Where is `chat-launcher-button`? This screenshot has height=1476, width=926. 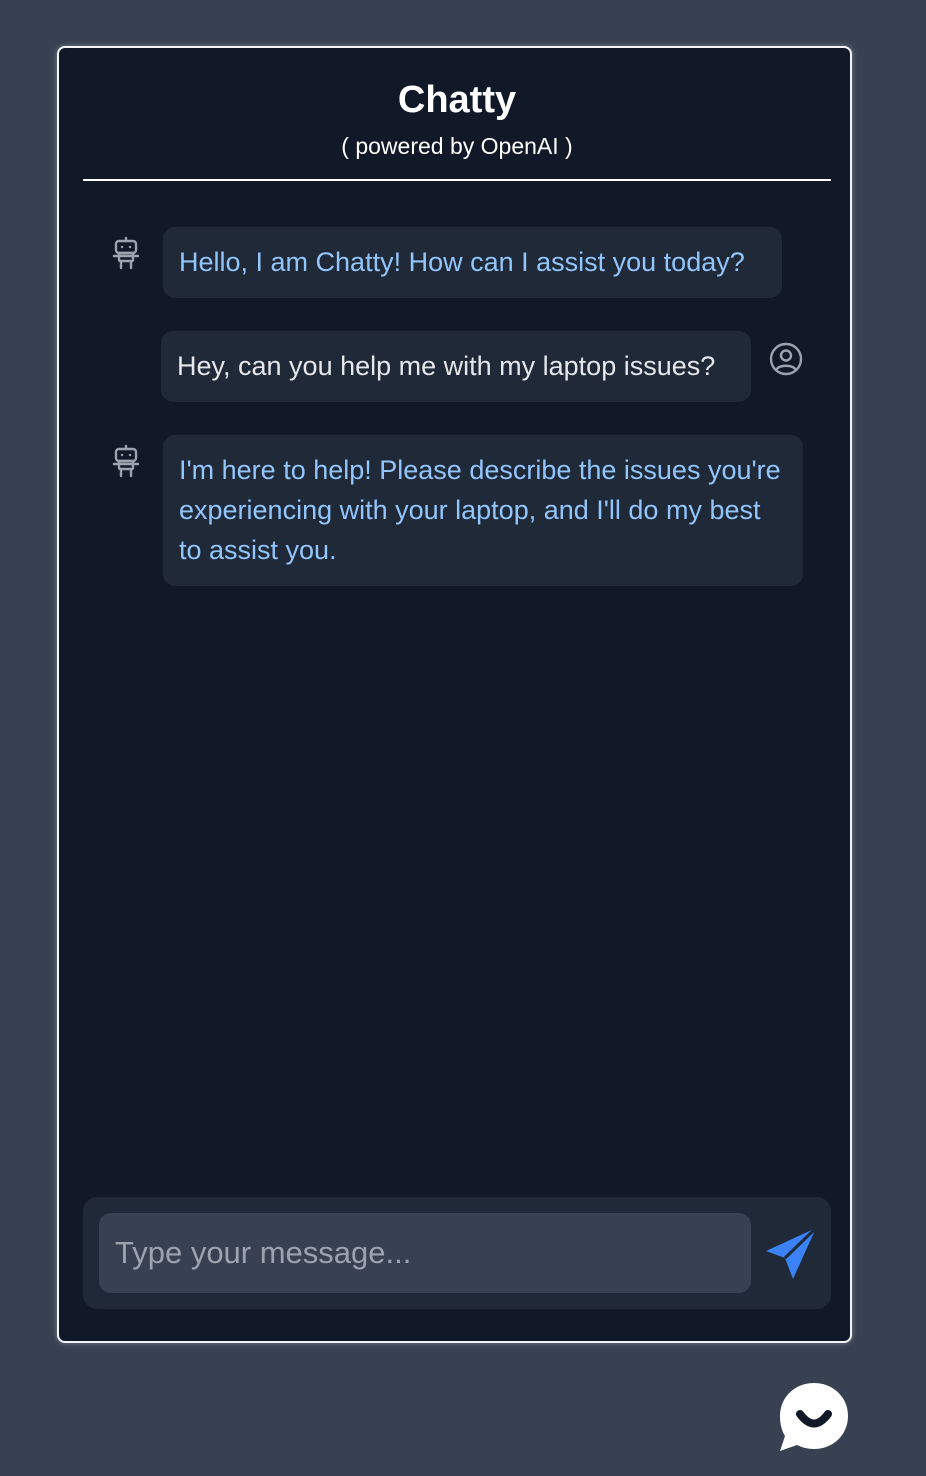 chat-launcher-button is located at coordinates (814, 1417).